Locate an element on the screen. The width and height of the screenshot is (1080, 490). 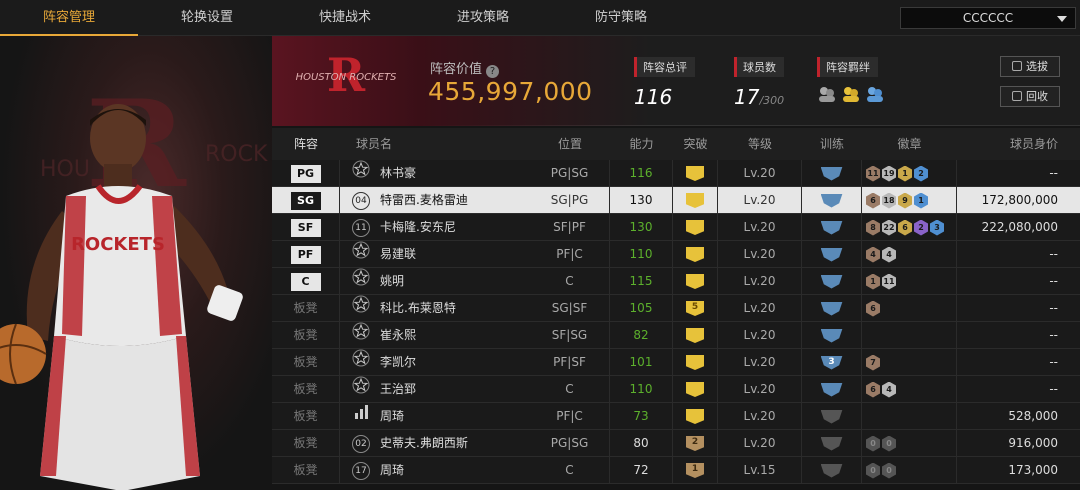
col-header-level: 等级 is located at coordinates (760, 144).